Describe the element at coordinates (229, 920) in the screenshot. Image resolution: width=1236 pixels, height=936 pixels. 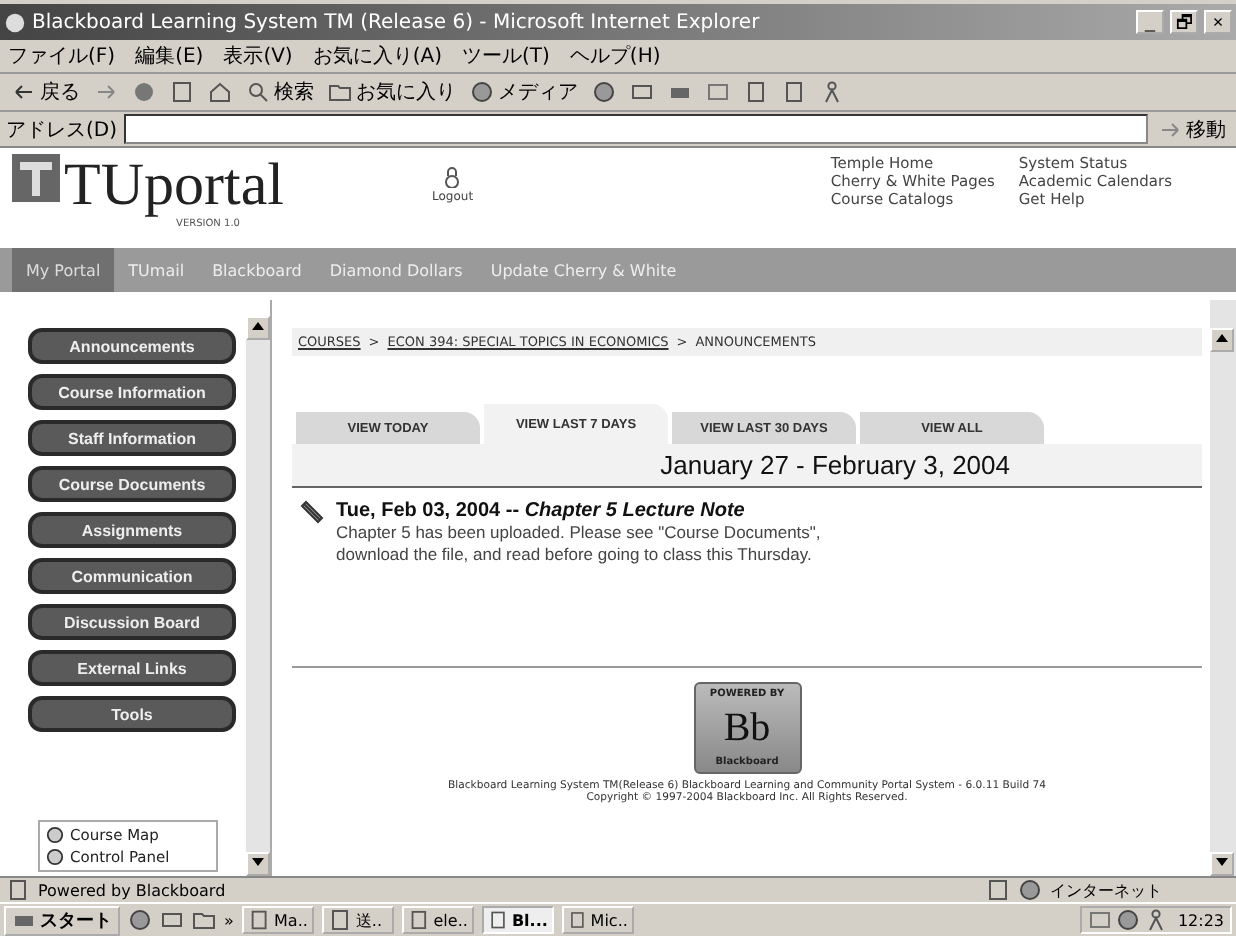
I see `more-button: »` at that location.